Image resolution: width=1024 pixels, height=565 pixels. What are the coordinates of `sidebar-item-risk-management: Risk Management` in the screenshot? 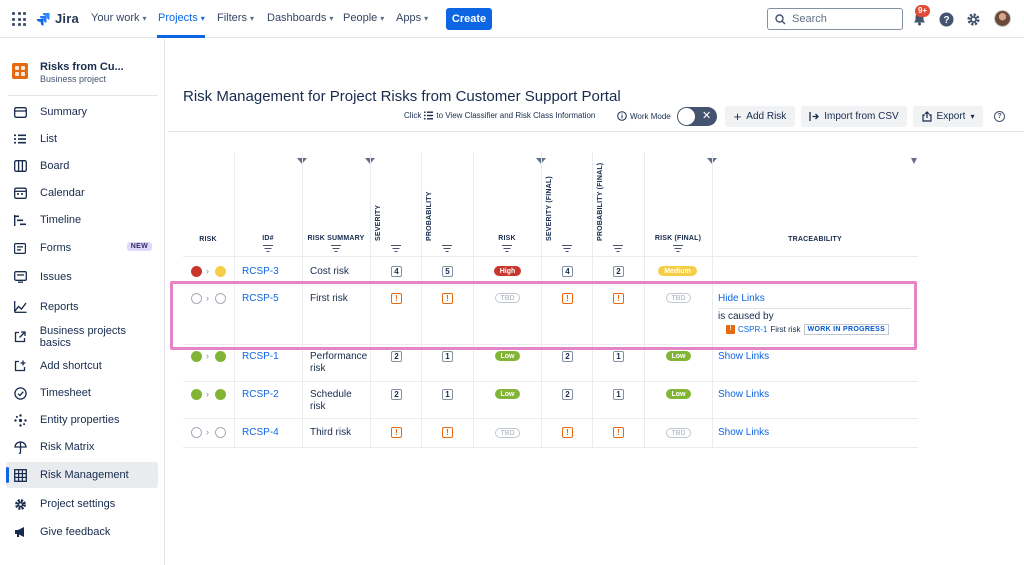 It's located at (82, 475).